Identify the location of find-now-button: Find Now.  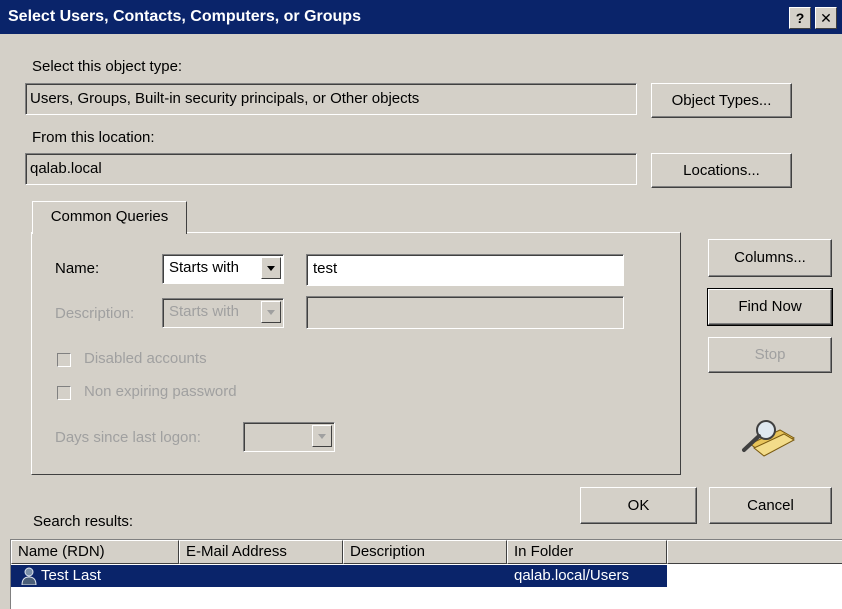
(770, 307).